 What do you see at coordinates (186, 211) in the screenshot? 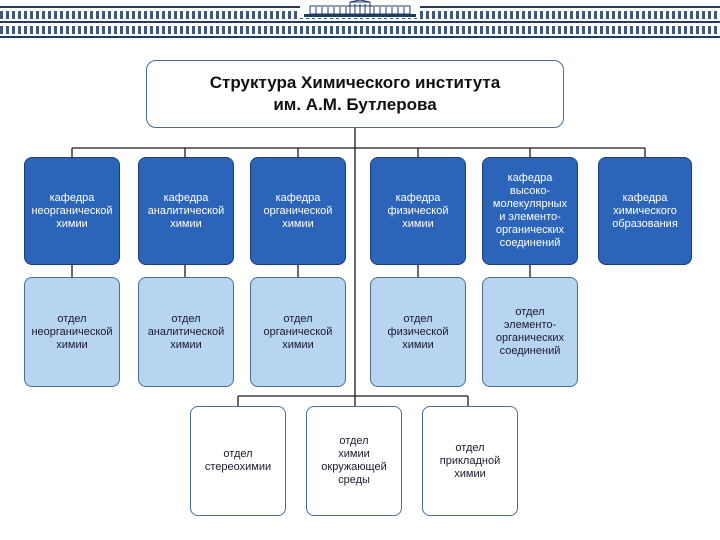
I see `department-analytical: кафедра аналитической химии` at bounding box center [186, 211].